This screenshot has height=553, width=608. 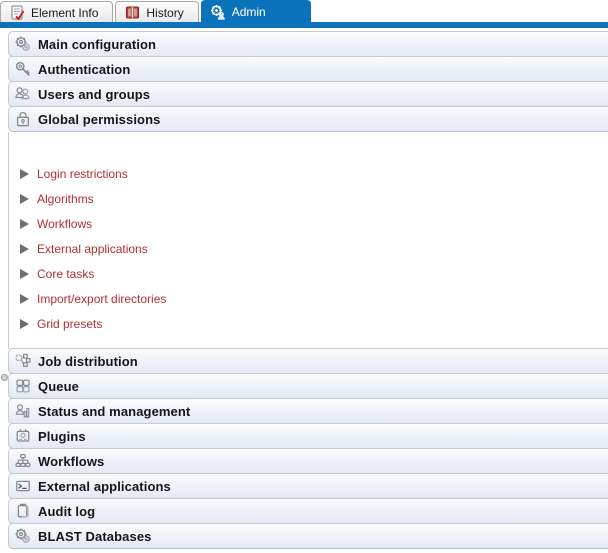 I want to click on tree-item-login-restrictions: Login restrictions, so click(x=308, y=173).